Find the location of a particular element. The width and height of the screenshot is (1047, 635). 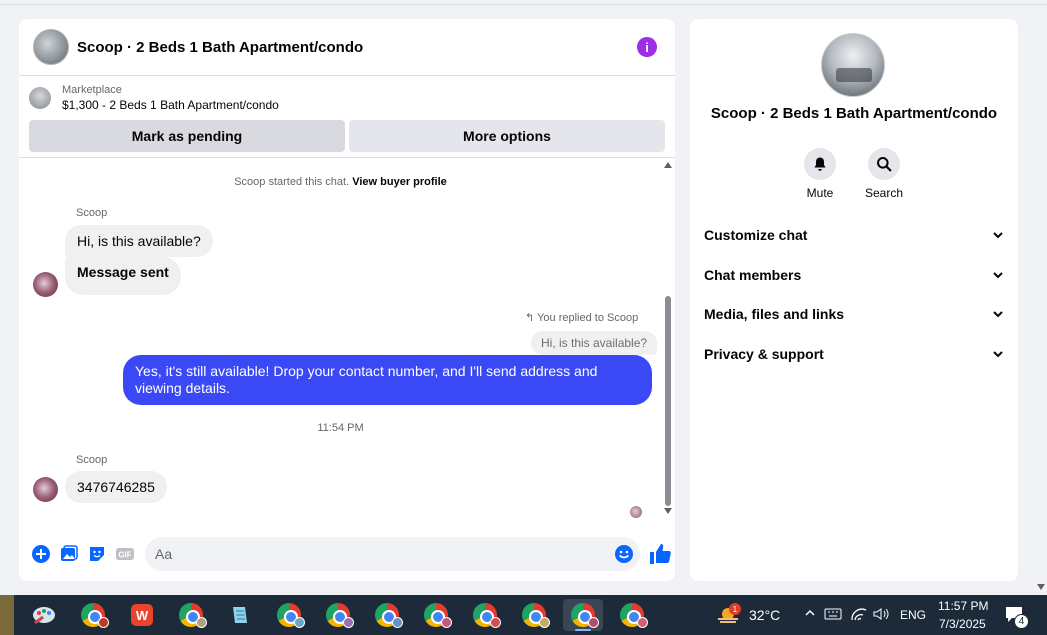

notepad-icon is located at coordinates (240, 615).